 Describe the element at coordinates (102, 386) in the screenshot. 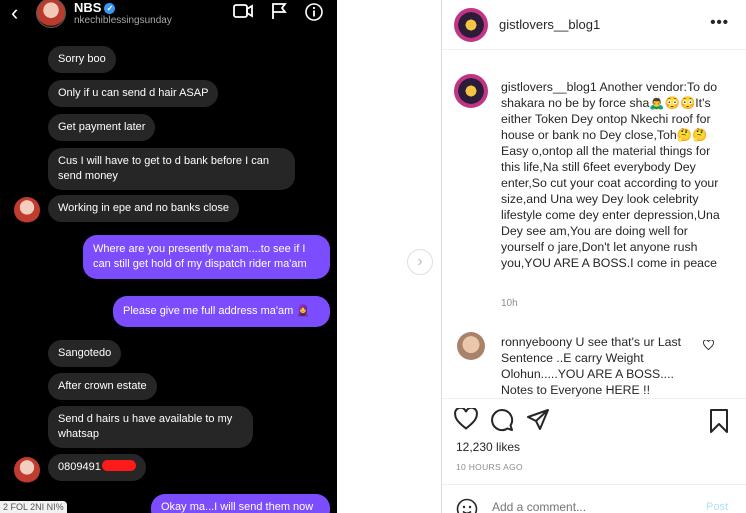

I see `message-bubble: After crown estate` at that location.